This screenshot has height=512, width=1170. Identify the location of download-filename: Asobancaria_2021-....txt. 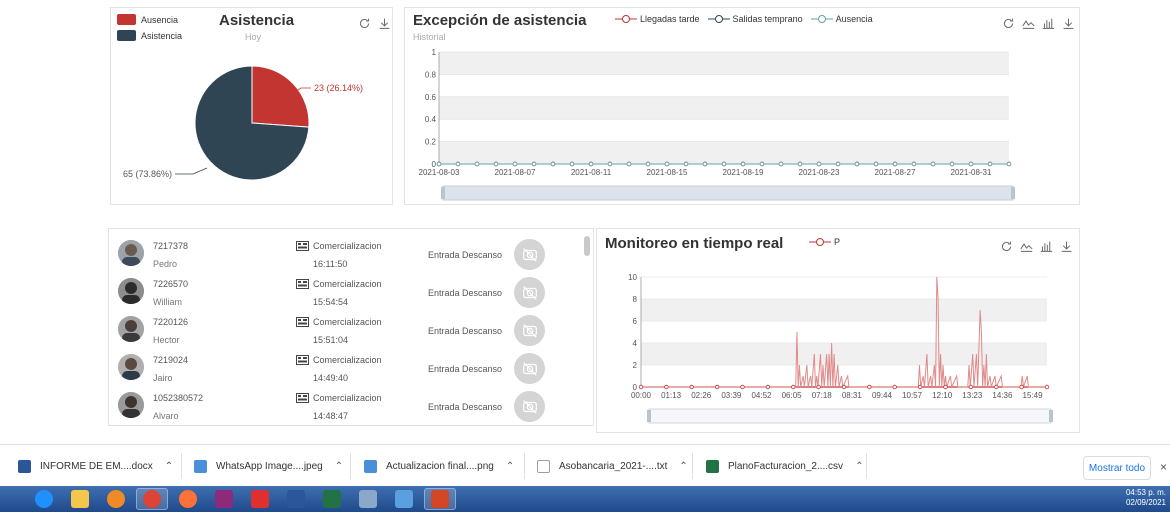
(613, 466).